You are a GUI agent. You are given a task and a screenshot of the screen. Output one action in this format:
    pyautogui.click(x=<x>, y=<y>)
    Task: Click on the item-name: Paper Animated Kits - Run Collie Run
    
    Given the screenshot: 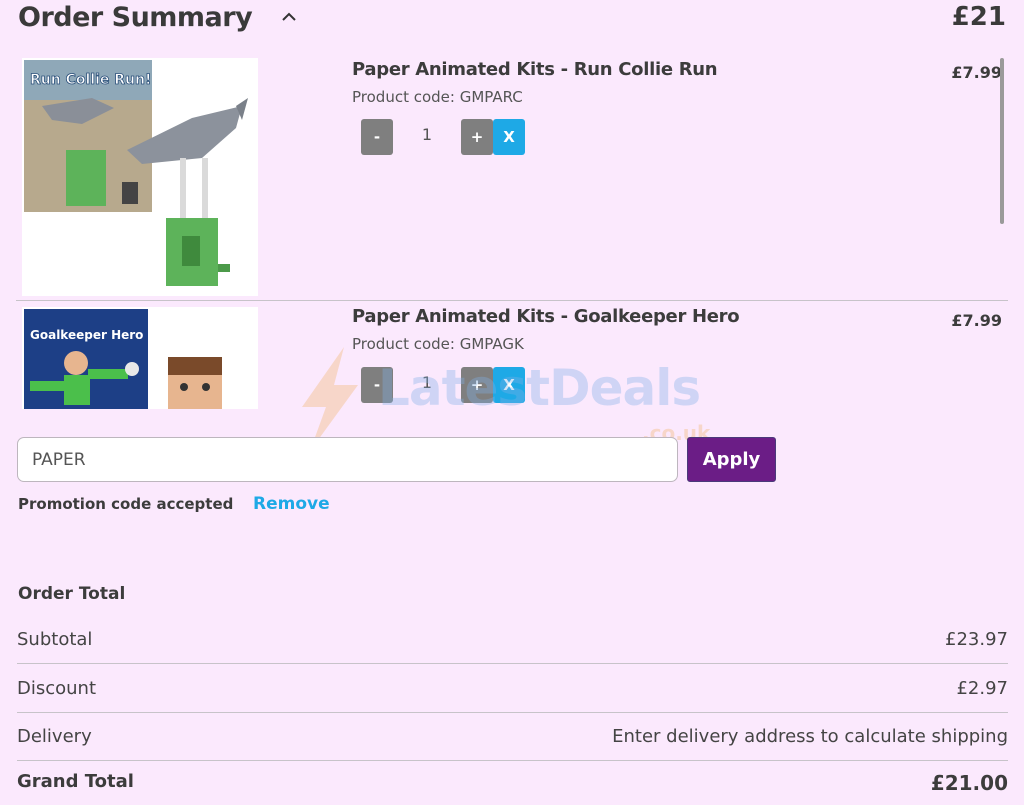 What is the action you would take?
    pyautogui.click(x=535, y=69)
    